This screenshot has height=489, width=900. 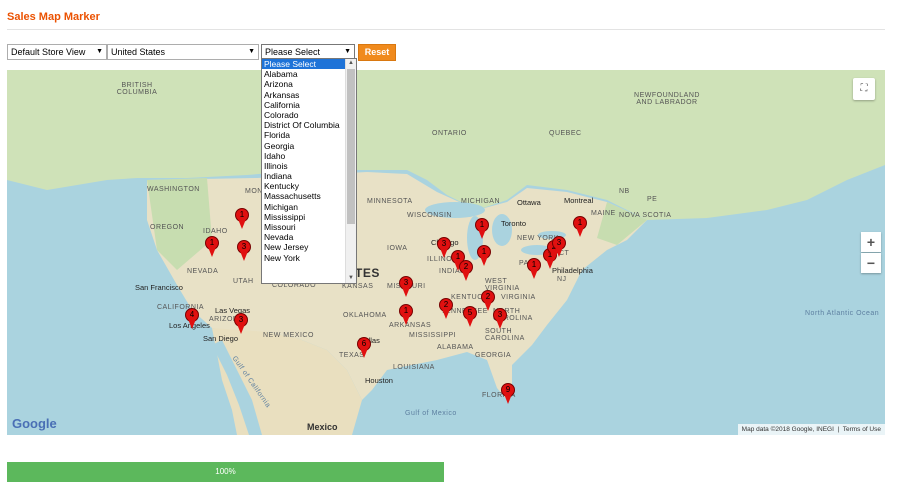 I want to click on store-view-select: Default Store View ▼, so click(x=57, y=52).